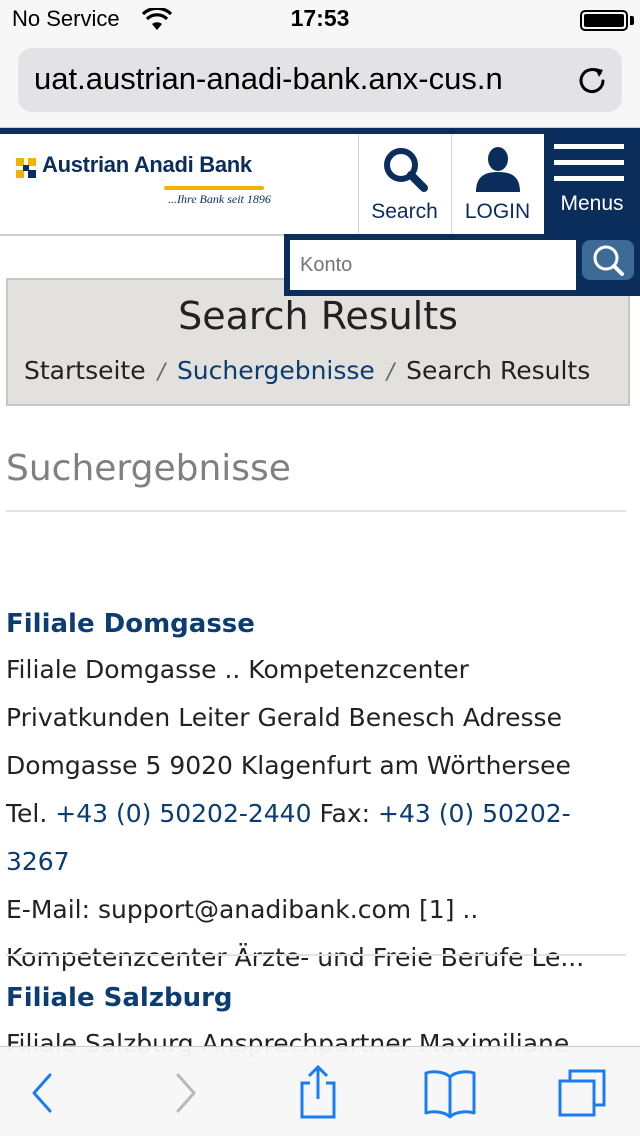 This screenshot has height=1136, width=640. What do you see at coordinates (237, 669) in the screenshot?
I see `snippet-line: Filiale Domgasse .. Kompetenzcenter` at bounding box center [237, 669].